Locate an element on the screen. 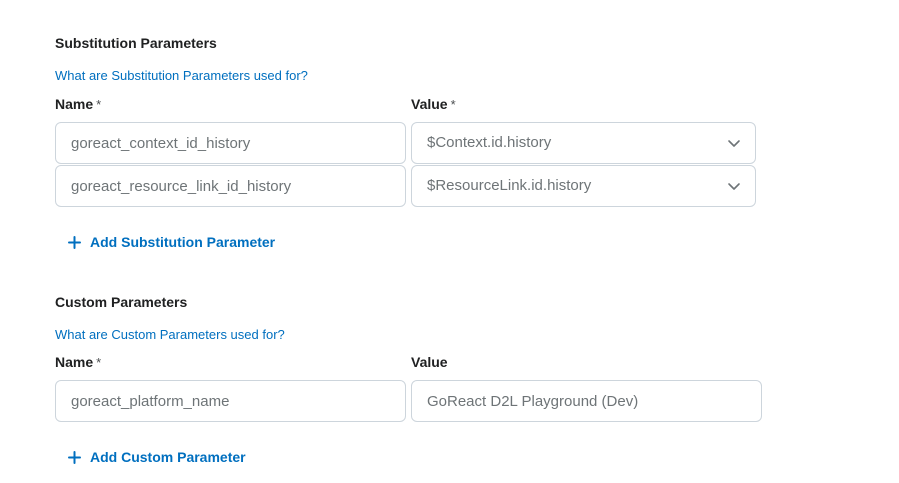  substitution-section-title: Substitution Parameters is located at coordinates (136, 43).